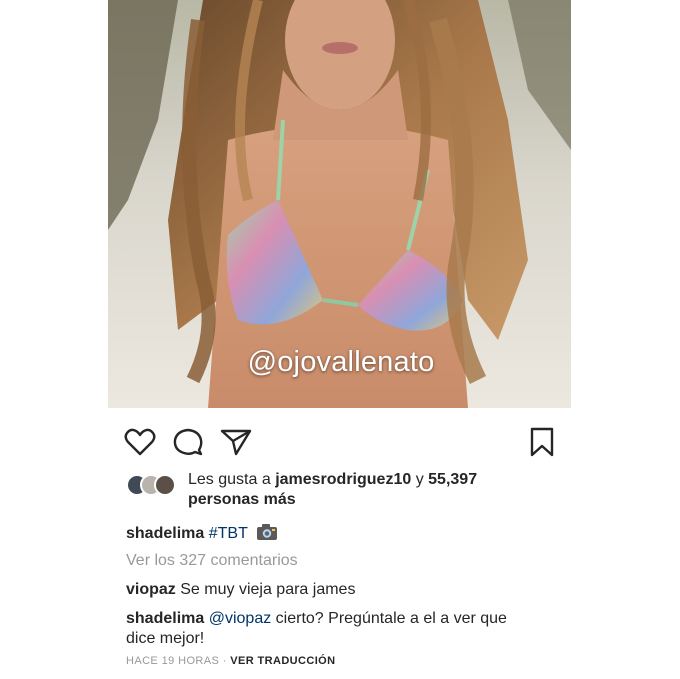  Describe the element at coordinates (229, 479) in the screenshot. I see `likes-prefix: Les gusta a` at that location.